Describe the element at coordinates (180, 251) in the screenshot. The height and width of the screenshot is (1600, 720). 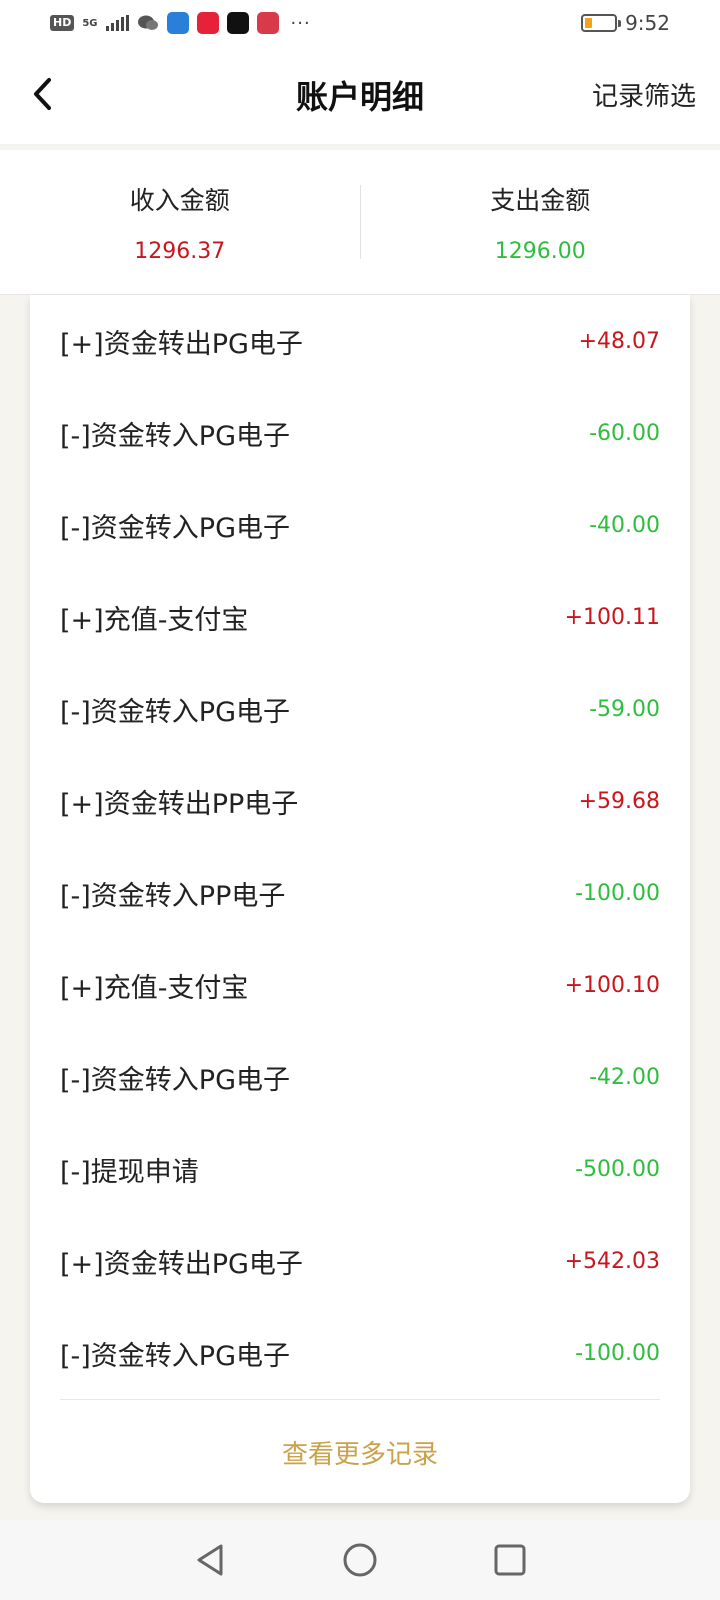
I see `income-value: 1296.37` at that location.